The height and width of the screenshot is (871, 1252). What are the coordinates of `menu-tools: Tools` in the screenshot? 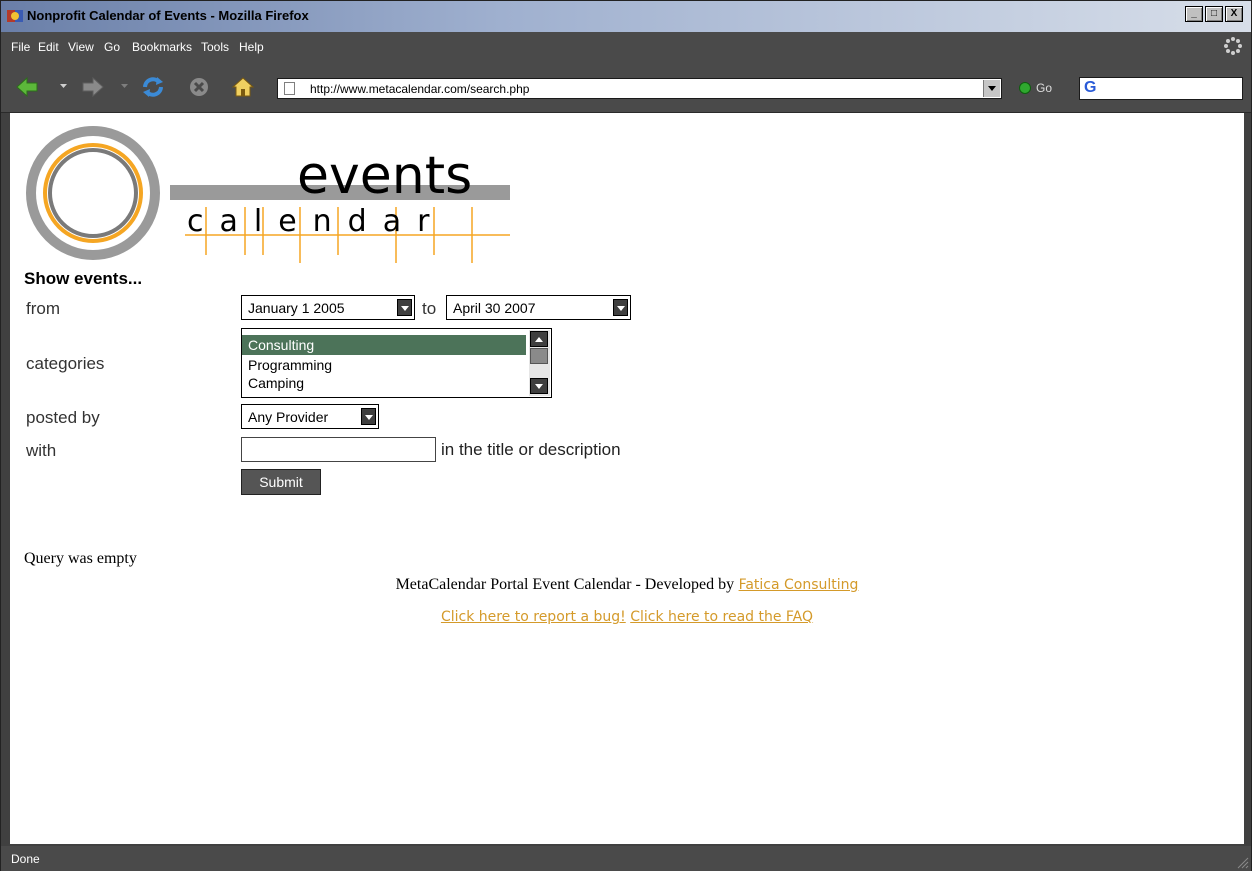 It's located at (215, 47).